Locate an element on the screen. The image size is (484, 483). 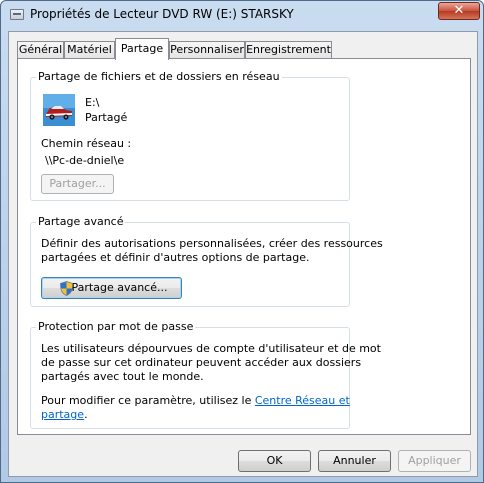
ok-button: OK is located at coordinates (274, 461).